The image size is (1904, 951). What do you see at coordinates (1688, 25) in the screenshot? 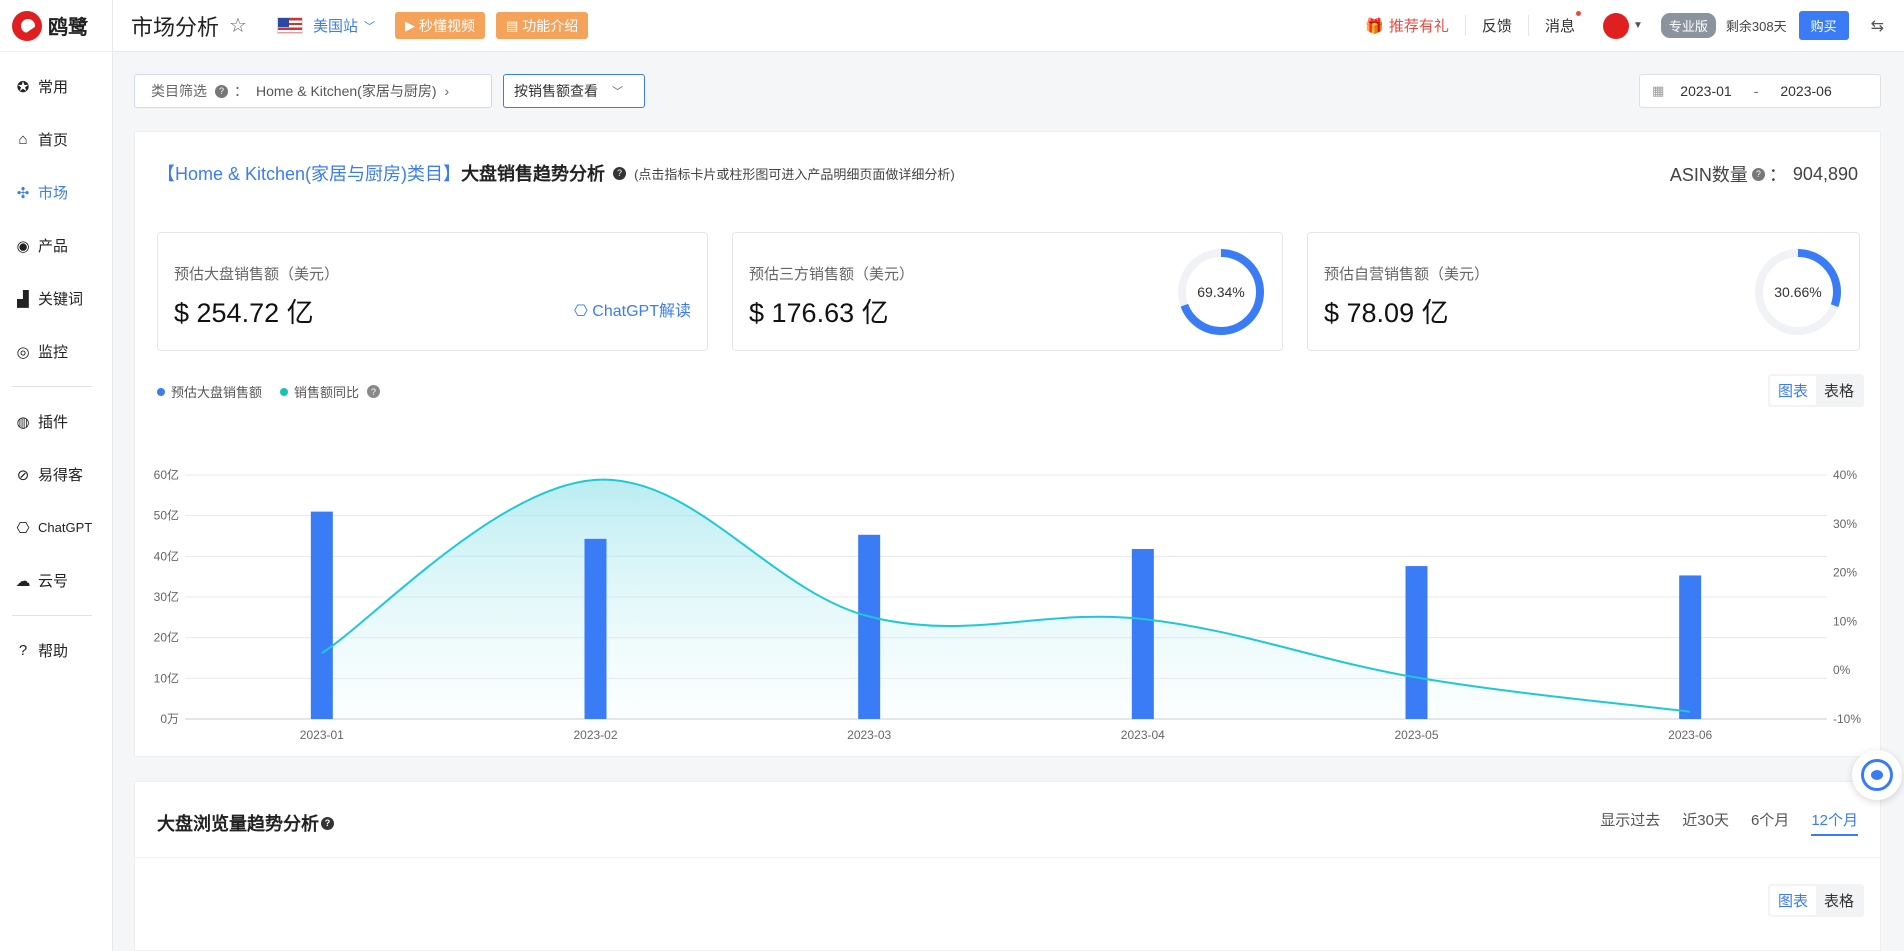
I see `plan-badge: 专业版` at bounding box center [1688, 25].